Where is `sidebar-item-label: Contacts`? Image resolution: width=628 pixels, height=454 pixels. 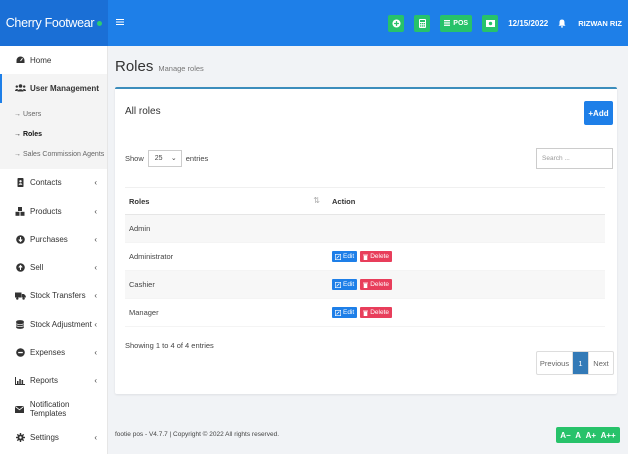 sidebar-item-label: Contacts is located at coordinates (46, 183).